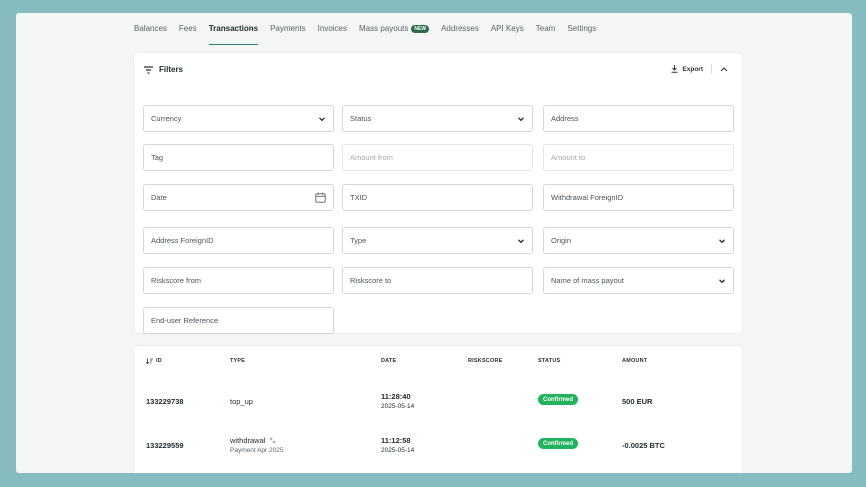  I want to click on address-foreign-id-placeholder: Address ForeignID, so click(182, 240).